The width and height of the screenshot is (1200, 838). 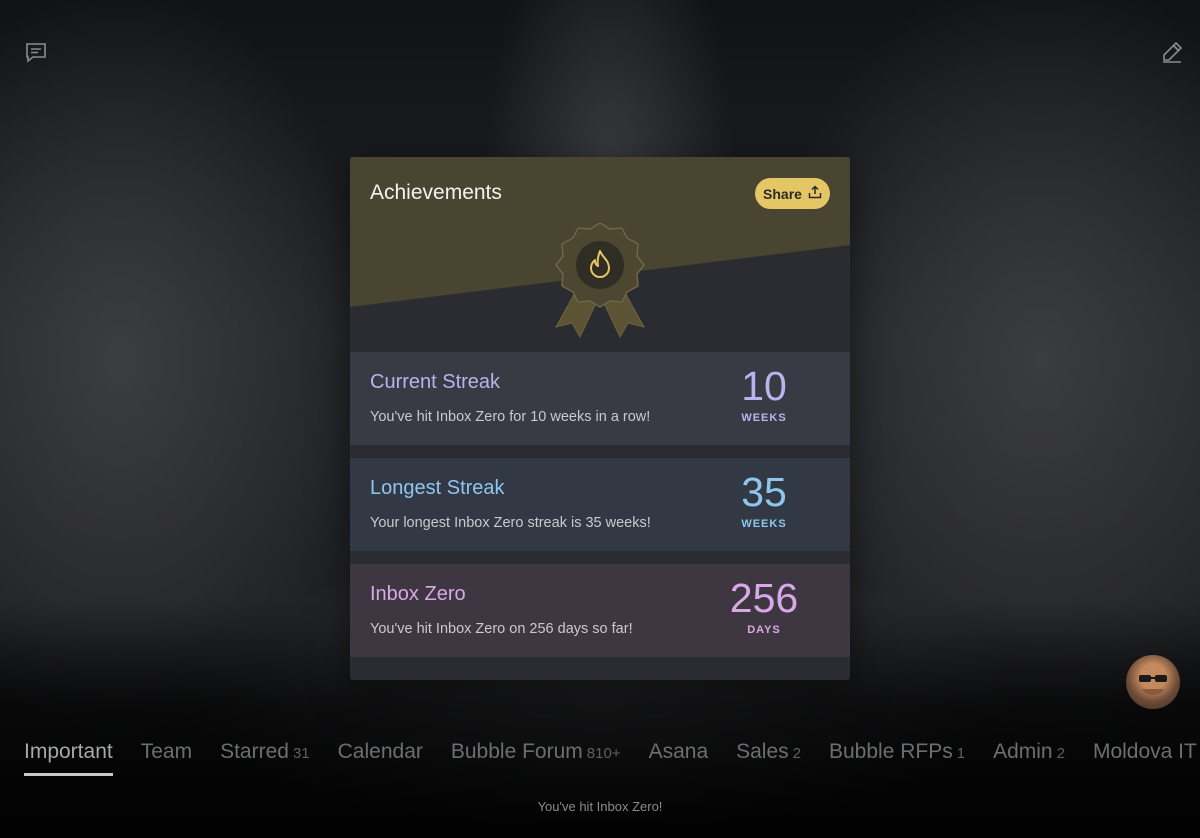 What do you see at coordinates (815, 193) in the screenshot?
I see `share-upload-icon` at bounding box center [815, 193].